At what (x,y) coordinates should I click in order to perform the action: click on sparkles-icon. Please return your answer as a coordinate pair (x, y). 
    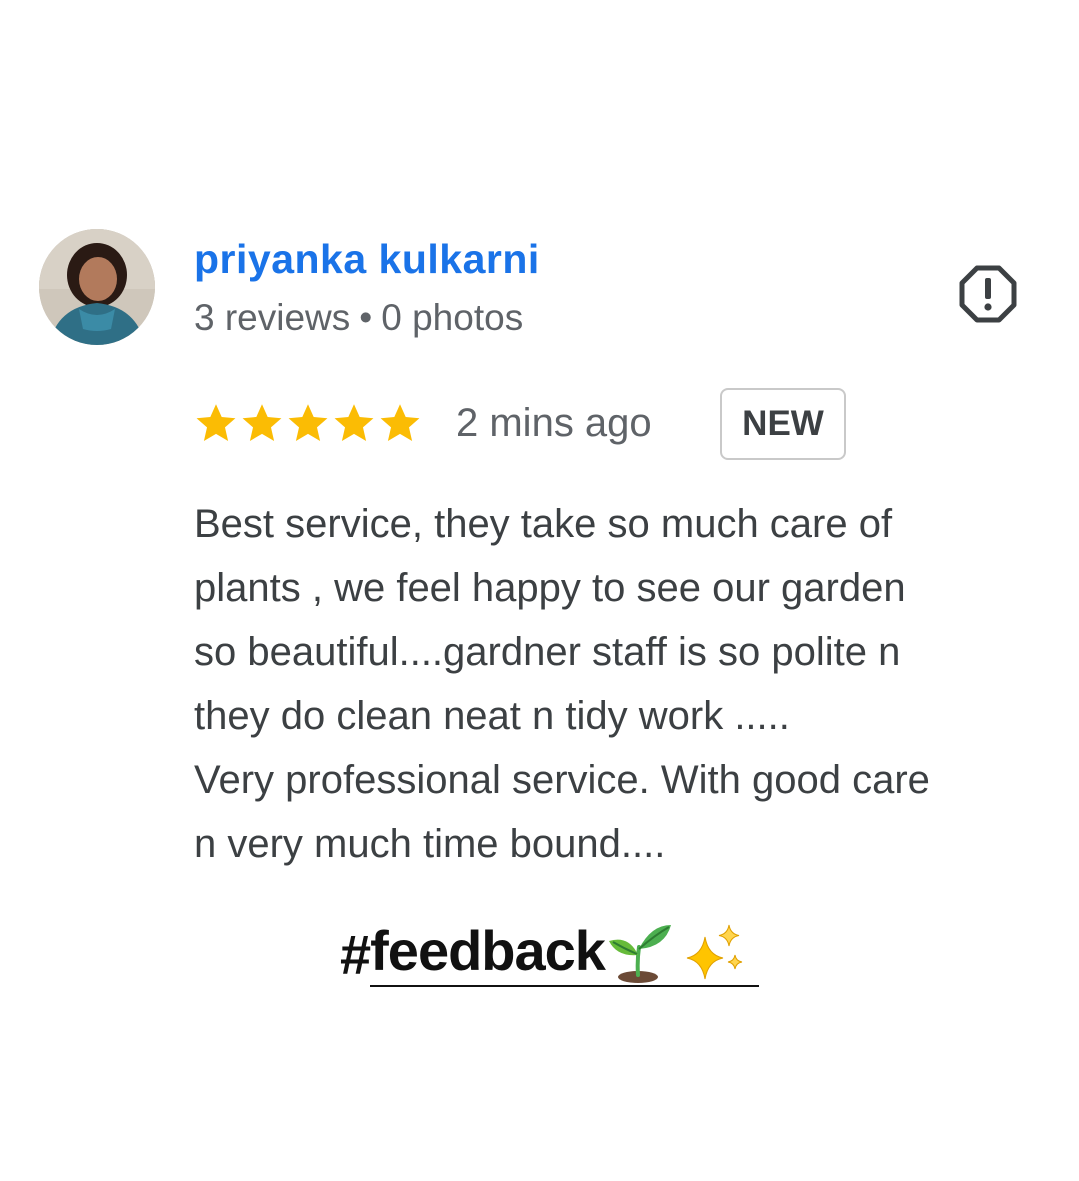
    Looking at the image, I should click on (714, 952).